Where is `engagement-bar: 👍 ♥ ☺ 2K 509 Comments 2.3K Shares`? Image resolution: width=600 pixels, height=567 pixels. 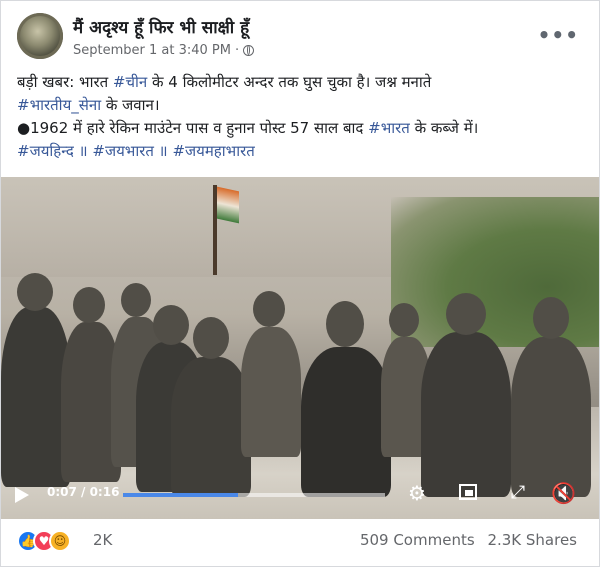
engagement-bar: 👍 ♥ ☺ 2K 509 Comments 2.3K Shares is located at coordinates (300, 542).